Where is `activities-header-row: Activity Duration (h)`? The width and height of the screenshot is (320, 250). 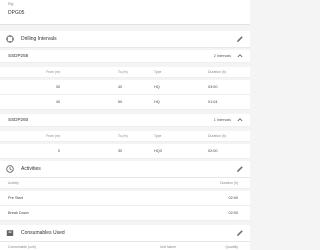
activities-header-row: Activity Duration (h) is located at coordinates (125, 183).